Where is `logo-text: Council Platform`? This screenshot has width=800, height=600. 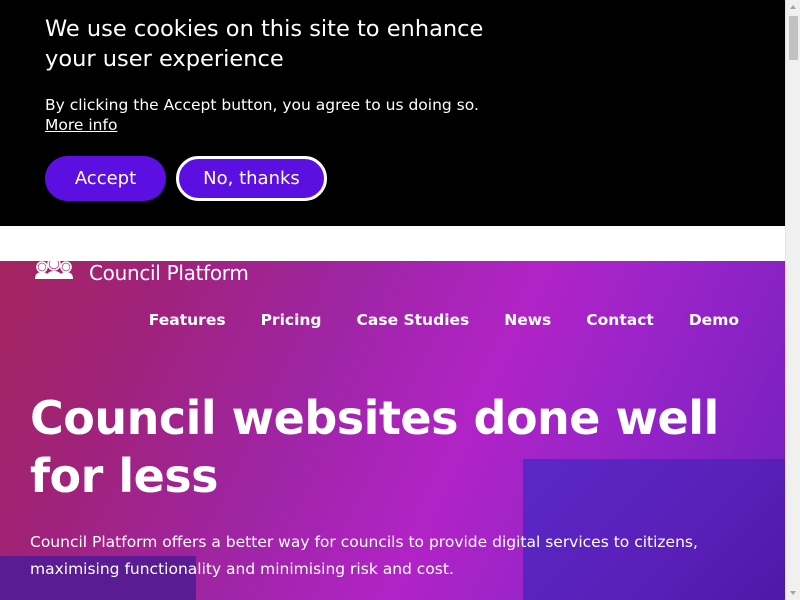
logo-text: Council Platform is located at coordinates (169, 273).